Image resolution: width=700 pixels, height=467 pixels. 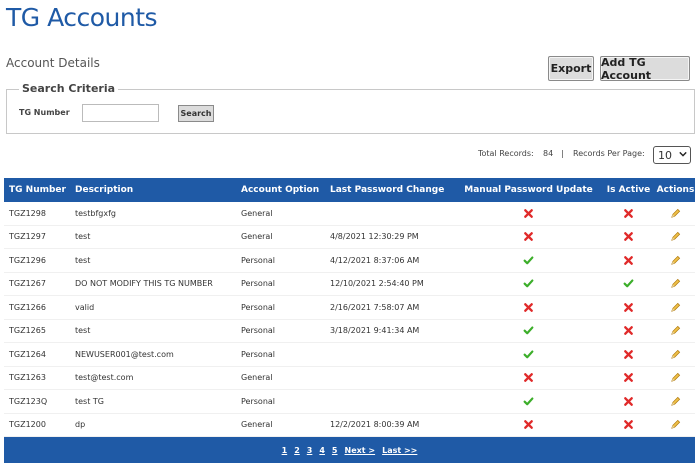 What do you see at coordinates (37, 190) in the screenshot?
I see `column-header-tg-number: TG Number` at bounding box center [37, 190].